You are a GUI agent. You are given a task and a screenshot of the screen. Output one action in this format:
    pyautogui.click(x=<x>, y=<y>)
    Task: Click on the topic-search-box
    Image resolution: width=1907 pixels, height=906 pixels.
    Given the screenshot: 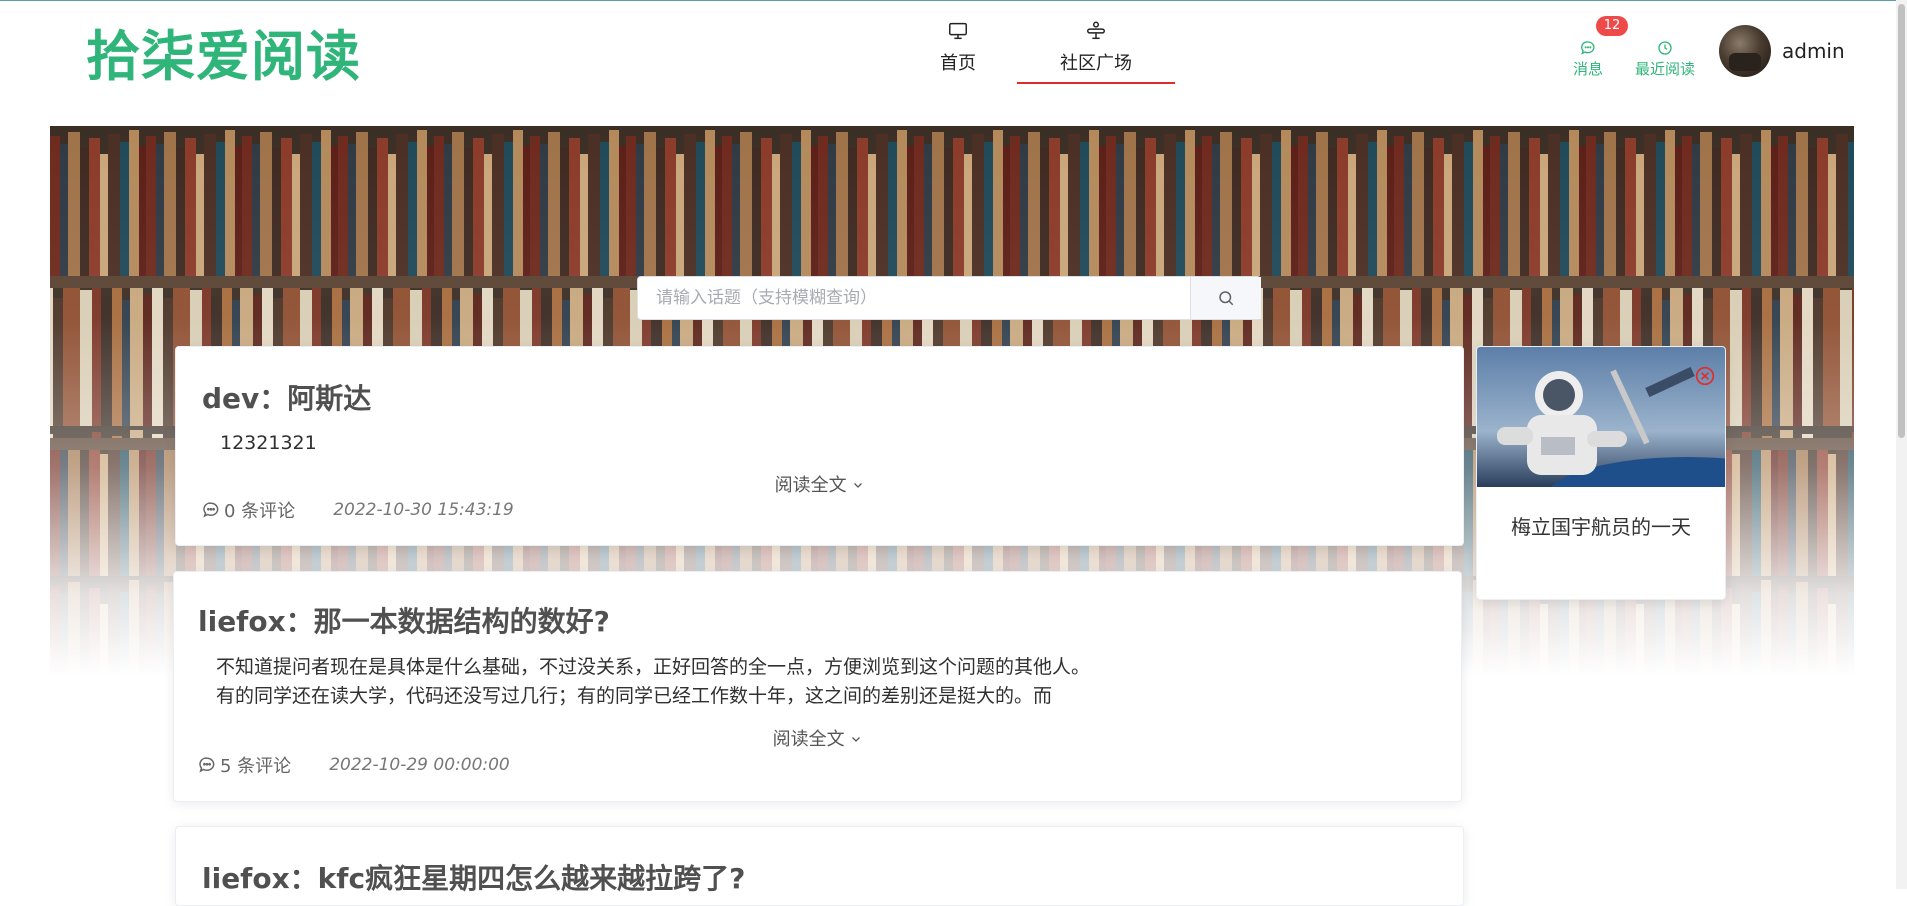 What is the action you would take?
    pyautogui.click(x=949, y=298)
    